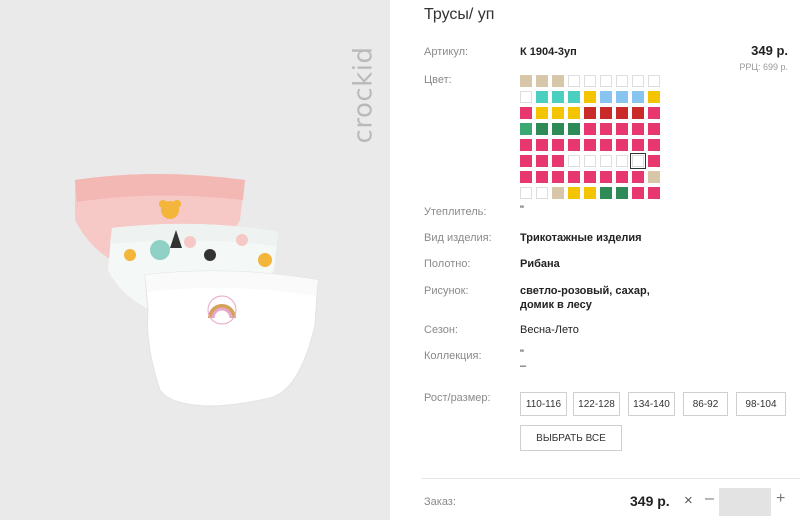 This screenshot has width=800, height=520. I want to click on pattern-value-line2: домик в лесу, so click(556, 305).